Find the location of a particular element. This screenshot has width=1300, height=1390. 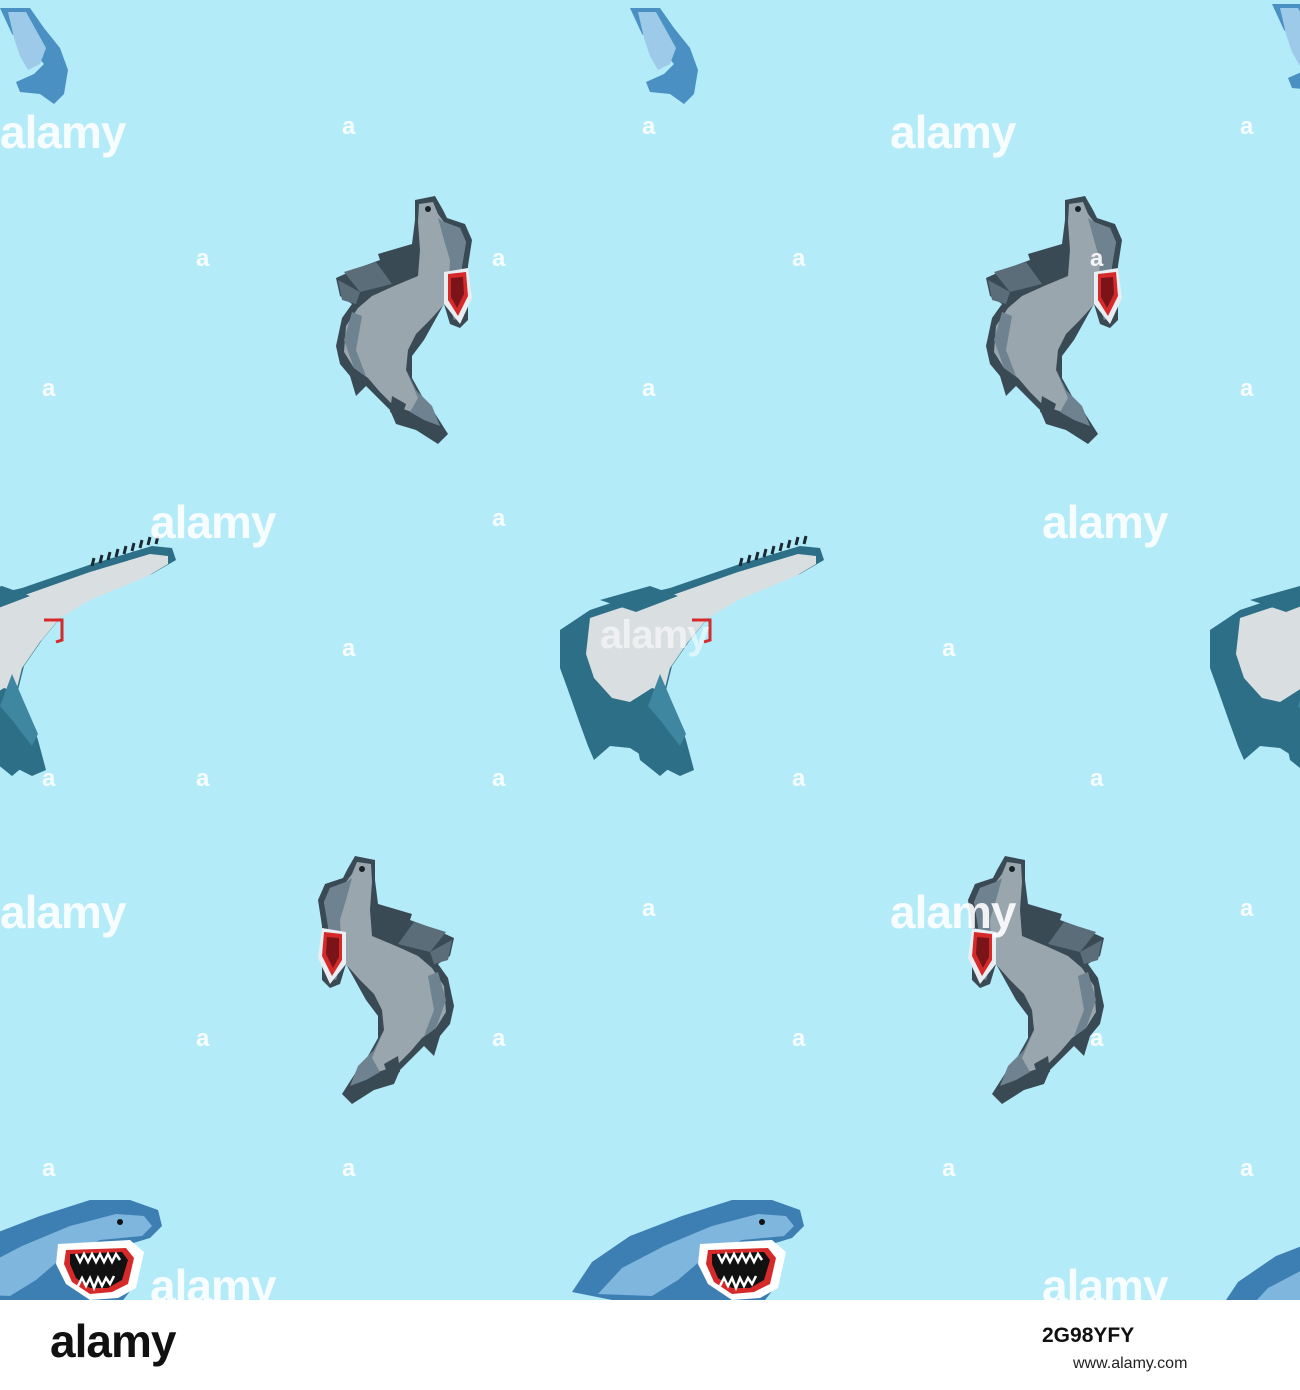

footer-url: www.alamy.com is located at coordinates (1130, 1363).